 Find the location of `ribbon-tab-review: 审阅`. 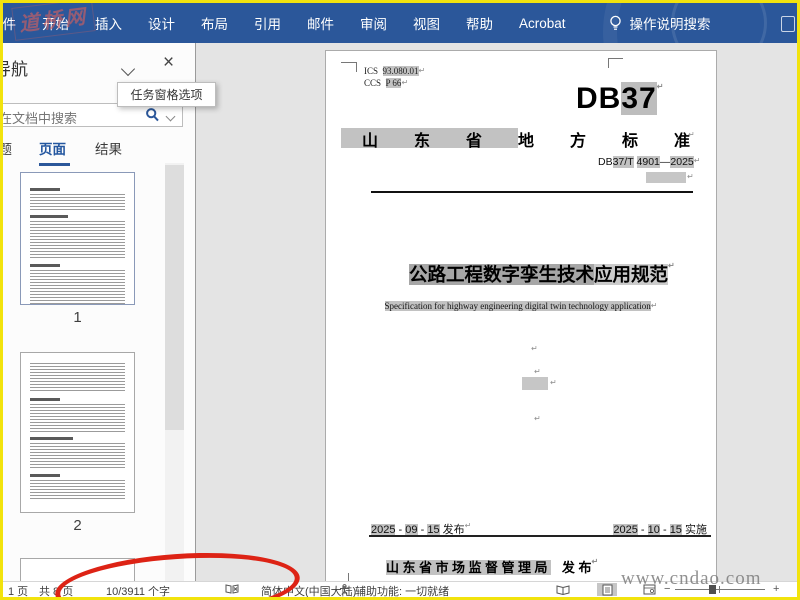

ribbon-tab-review: 审阅 is located at coordinates (373, 23).